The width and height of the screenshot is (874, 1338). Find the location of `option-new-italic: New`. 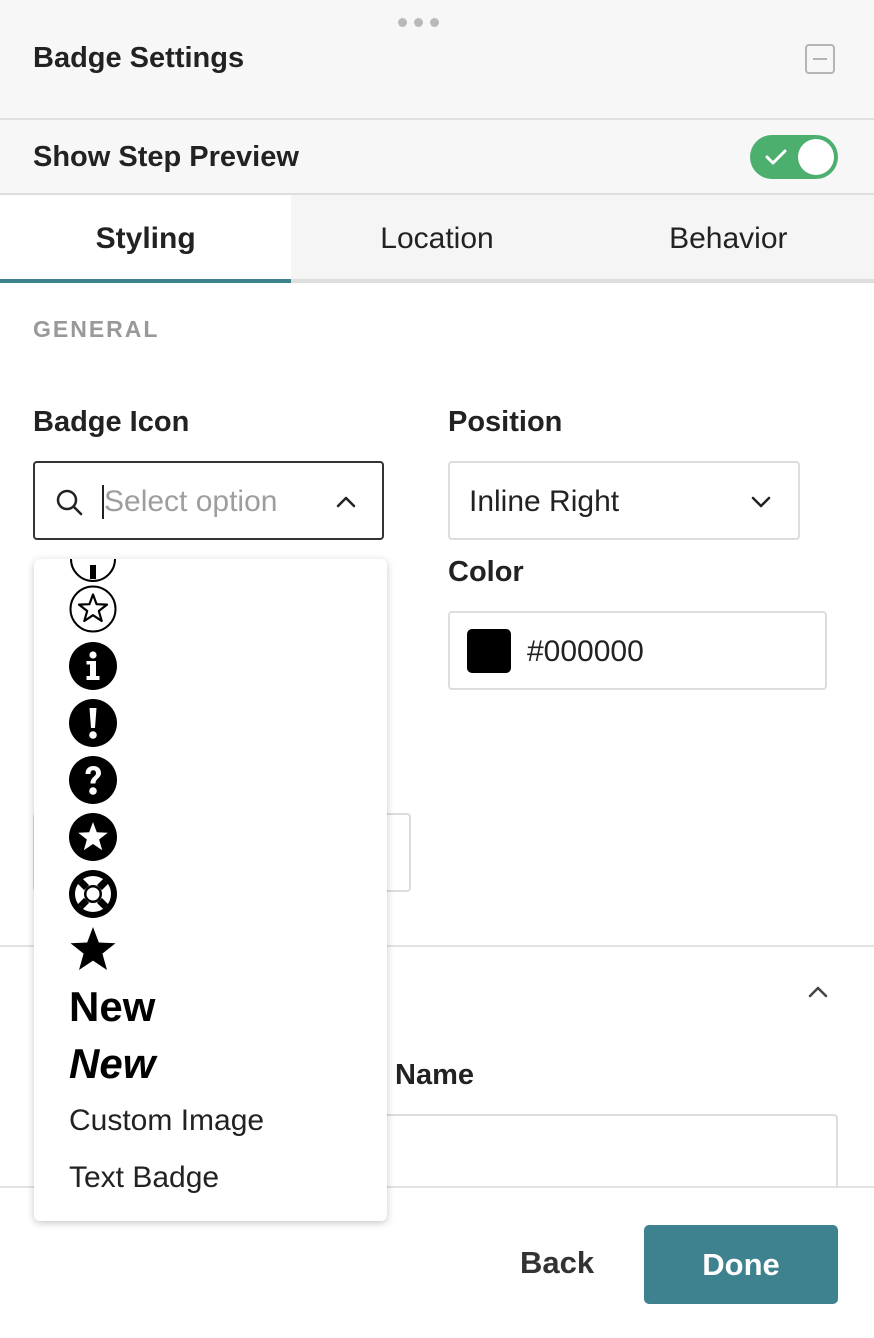

option-new-italic: New is located at coordinates (112, 1064).